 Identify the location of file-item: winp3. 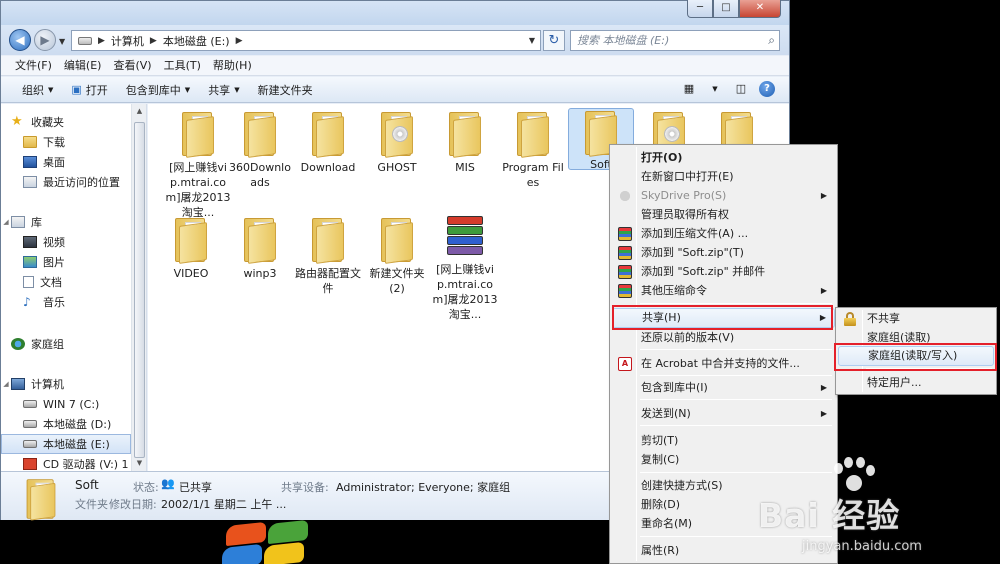
(260, 248).